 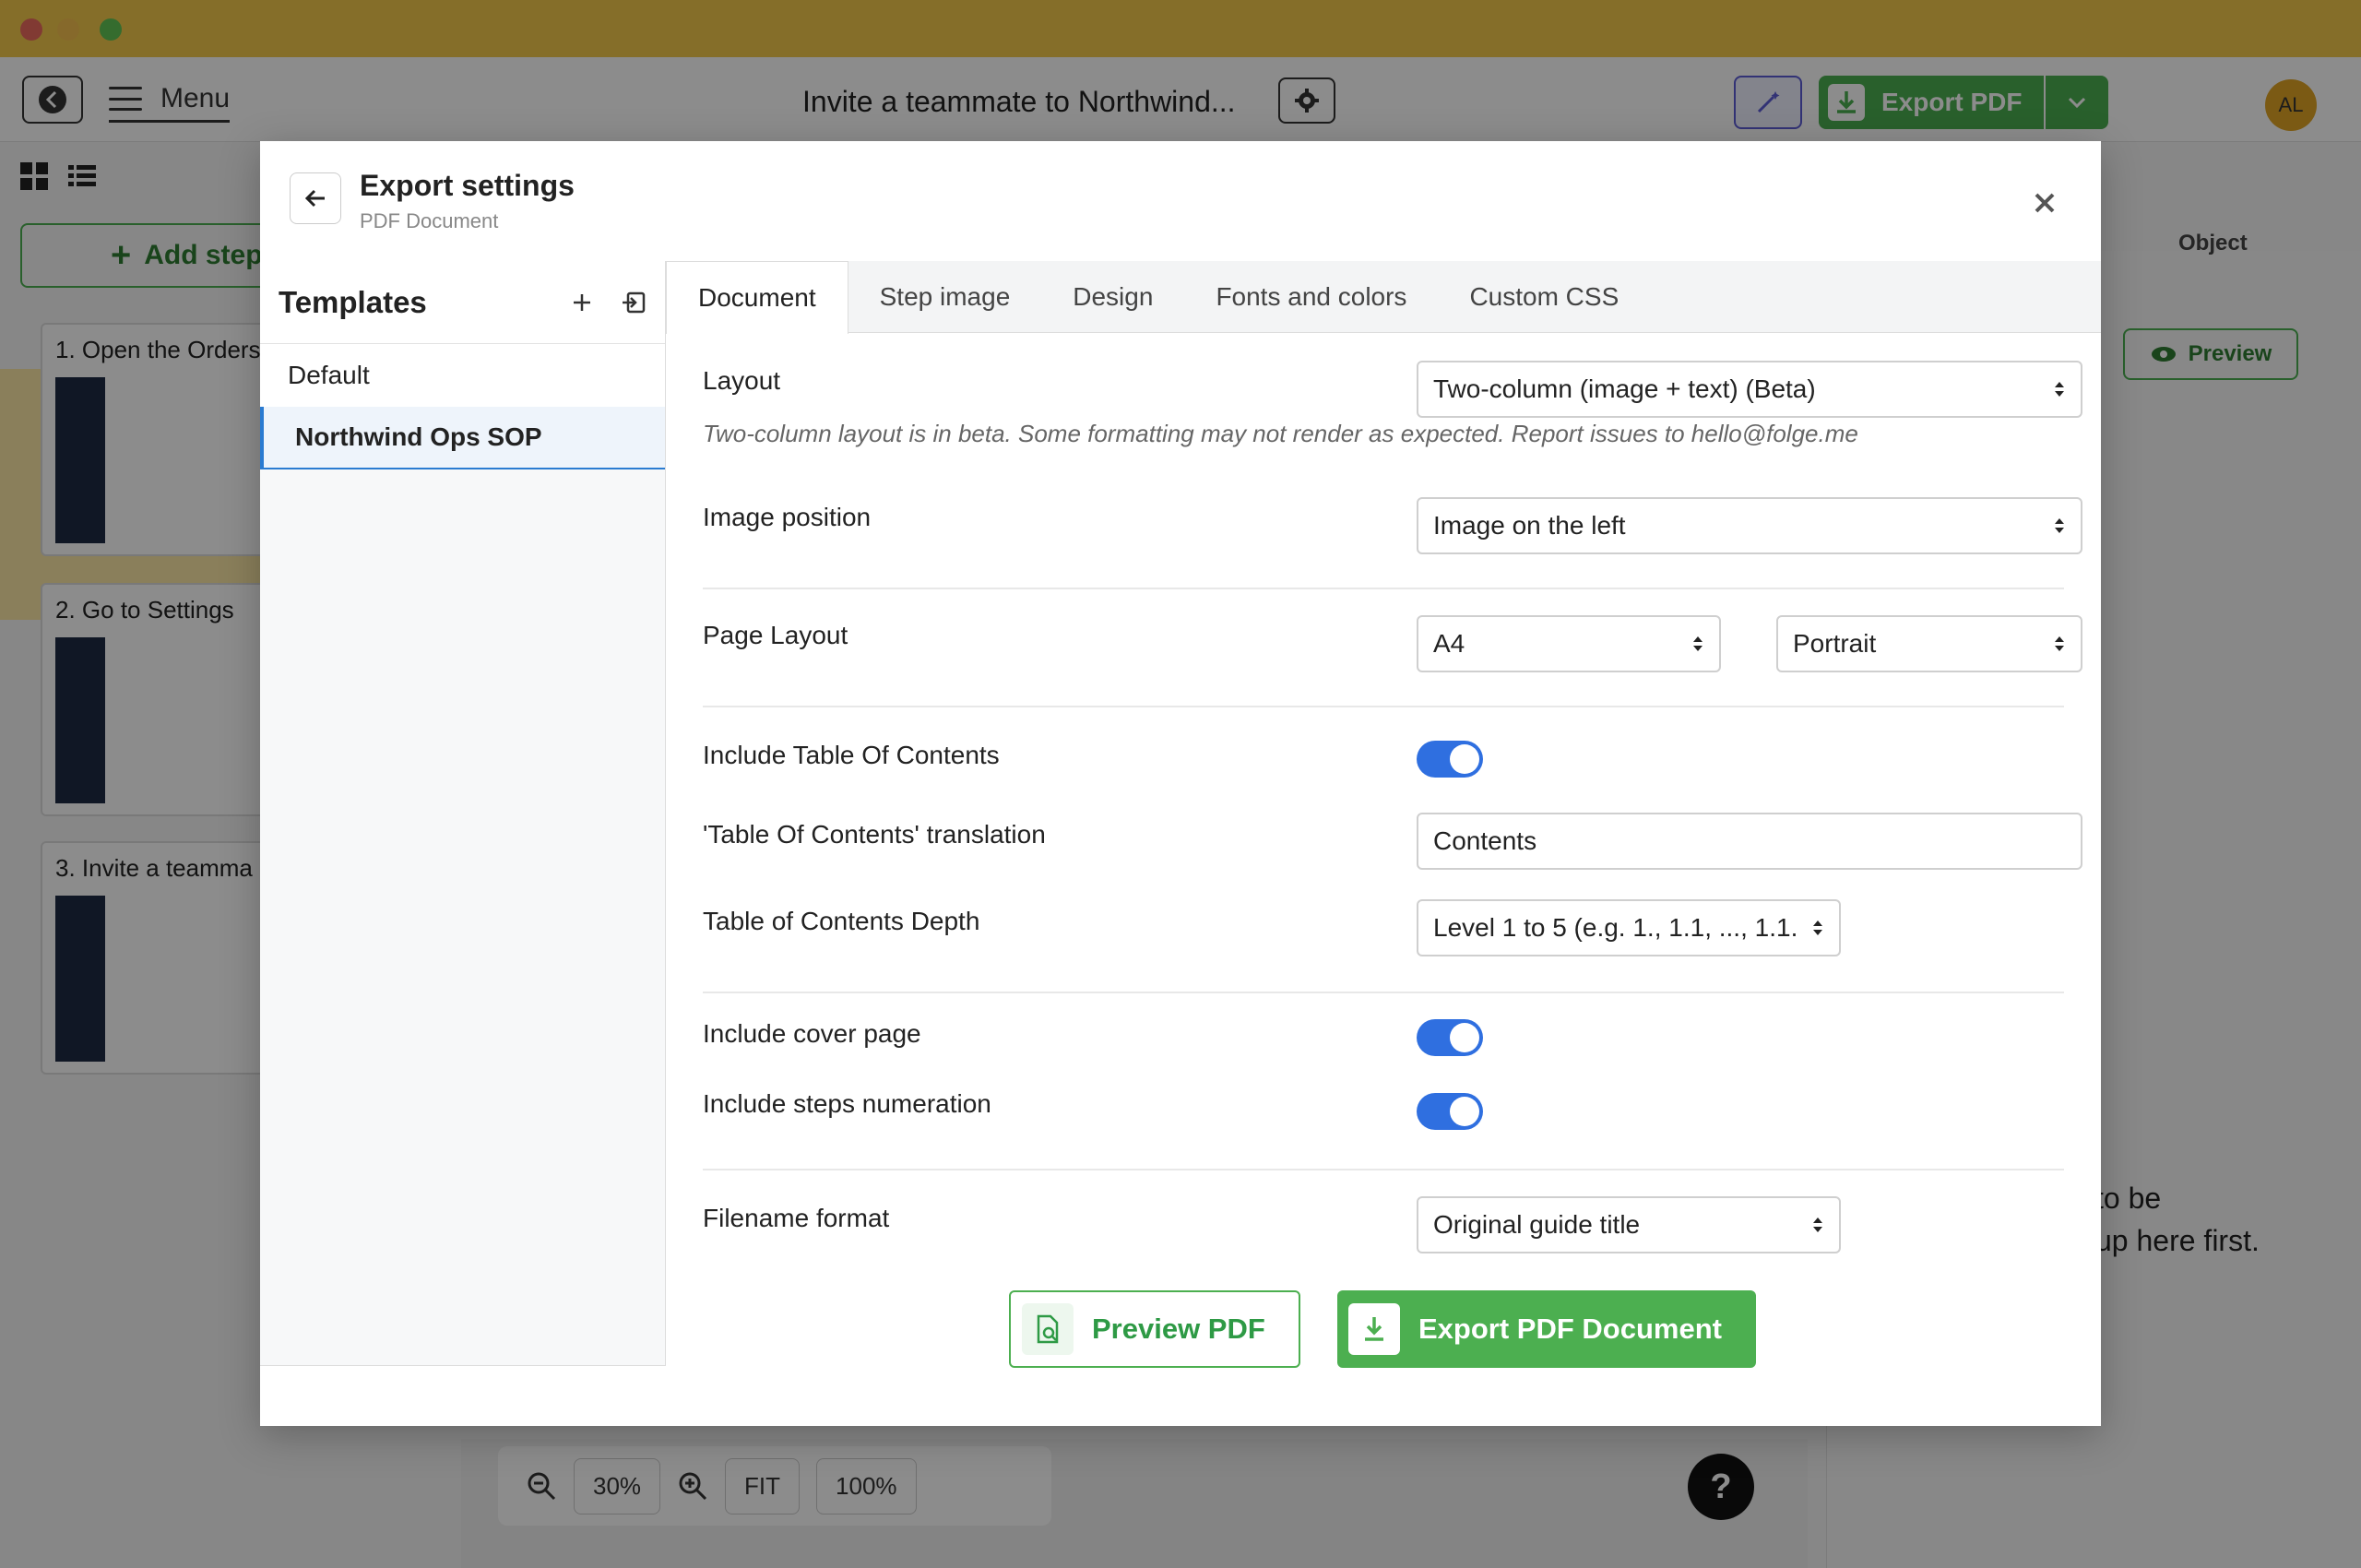 What do you see at coordinates (1570, 1329) in the screenshot?
I see `export-pdf-document-label: Export PDF Document` at bounding box center [1570, 1329].